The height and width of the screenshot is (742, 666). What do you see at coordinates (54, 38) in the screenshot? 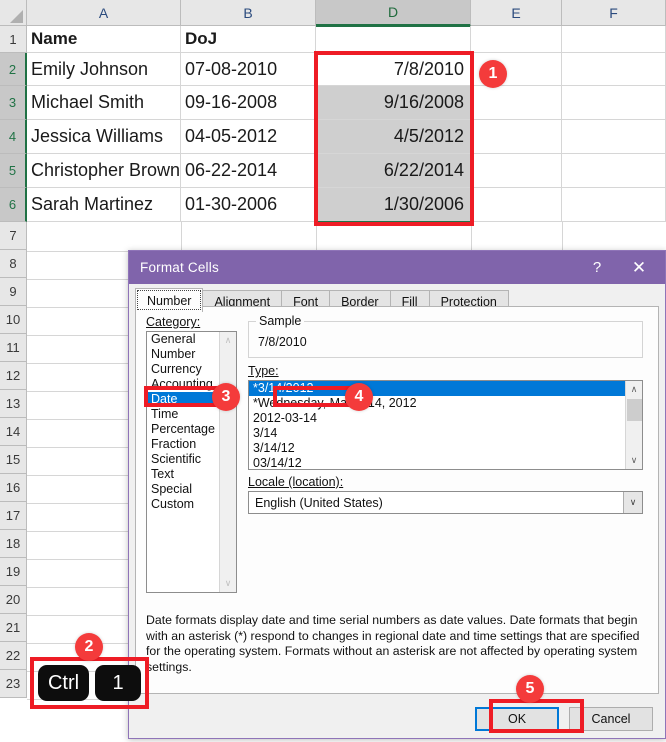
I see `cell-a1-text: Name` at bounding box center [54, 38].